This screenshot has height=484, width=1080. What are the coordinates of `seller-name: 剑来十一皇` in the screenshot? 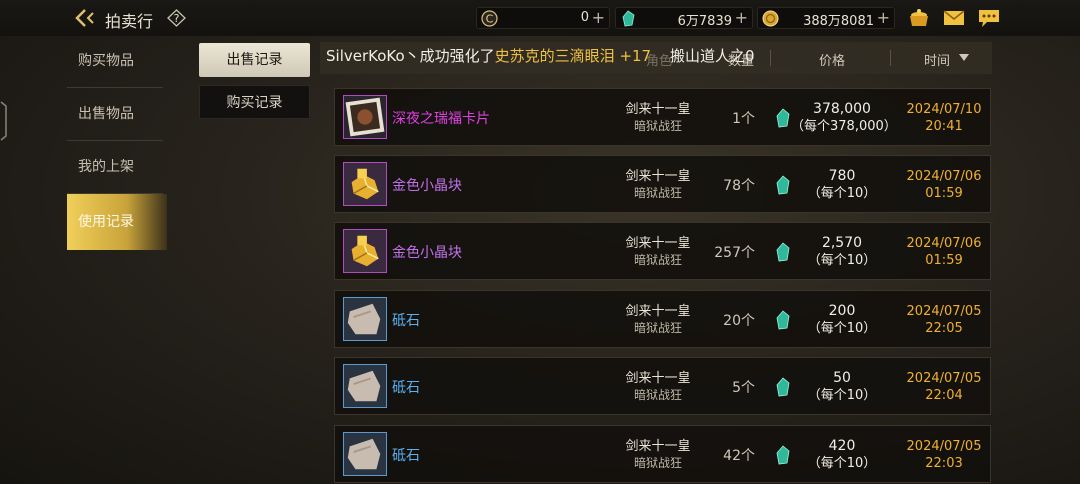 It's located at (658, 378).